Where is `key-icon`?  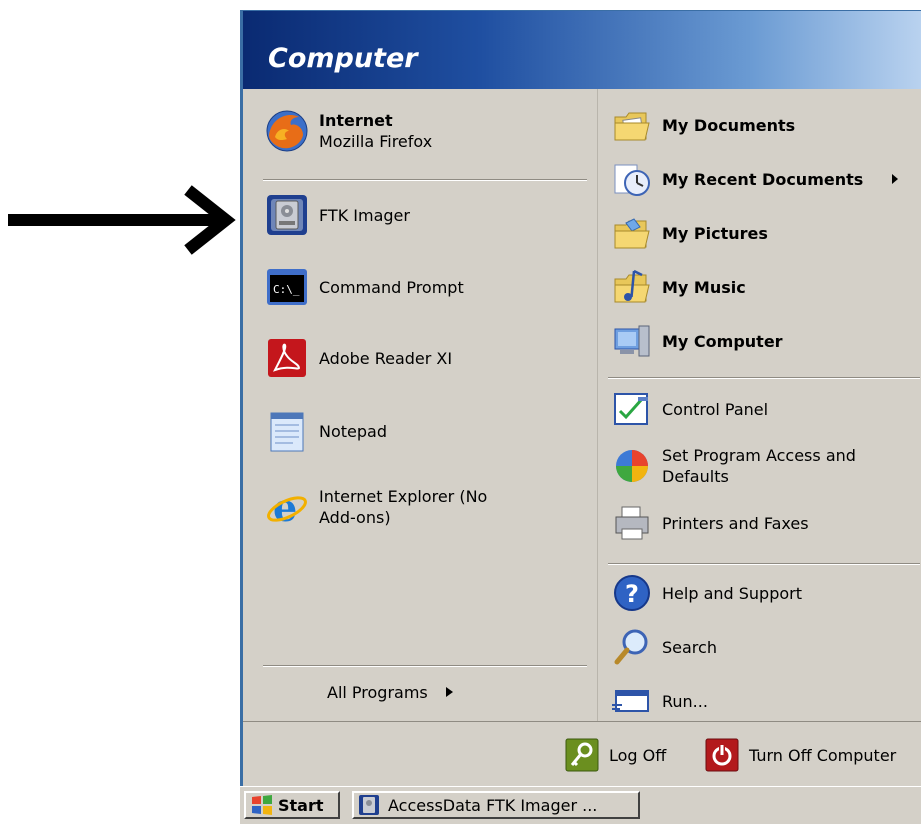 key-icon is located at coordinates (582, 755).